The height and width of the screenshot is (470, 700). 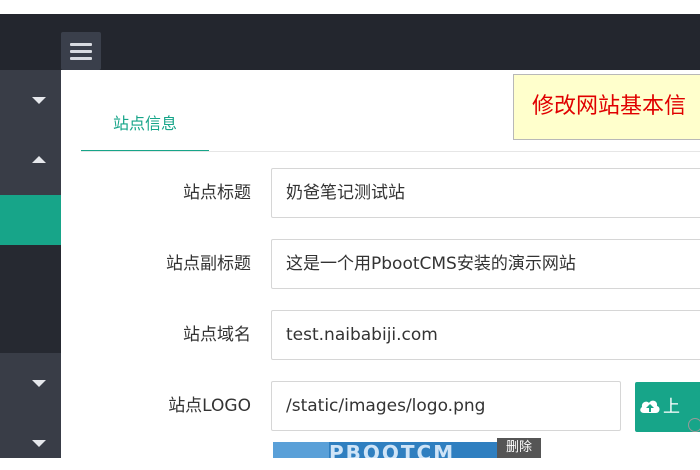 I want to click on site-title-input: 奶爸笔记测试站, so click(x=485, y=193).